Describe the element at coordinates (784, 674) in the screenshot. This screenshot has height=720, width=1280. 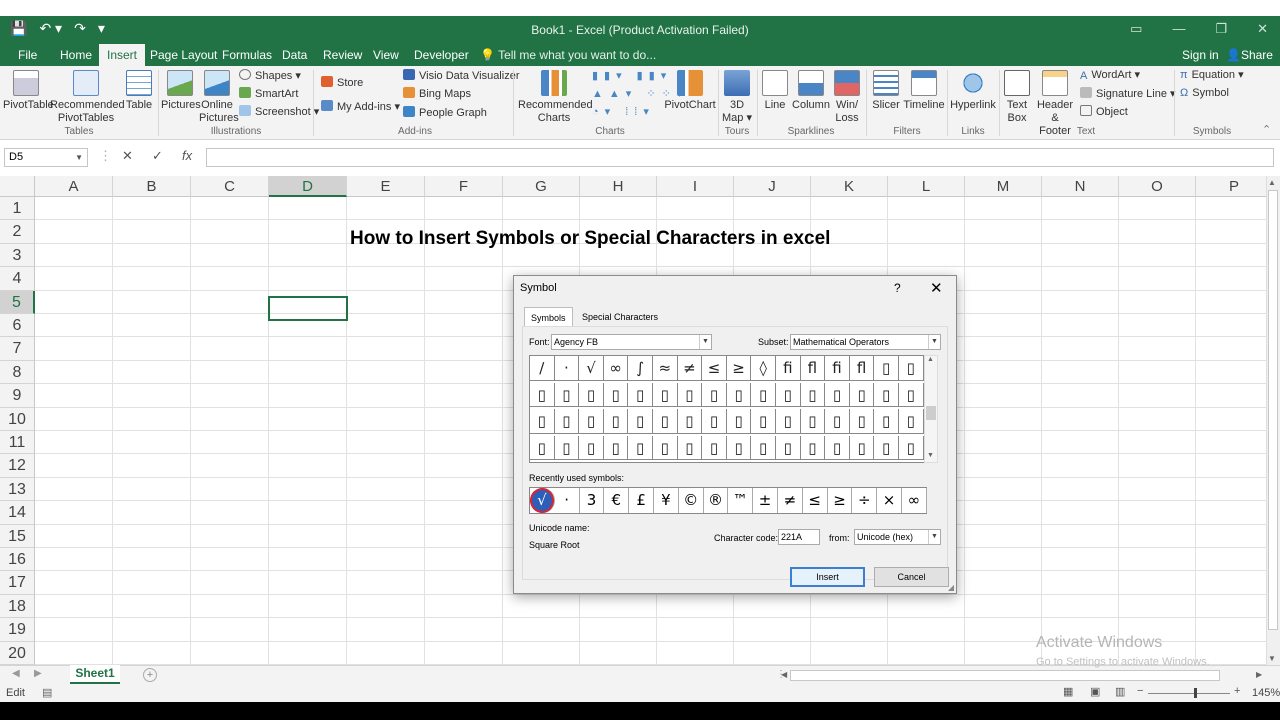
I see `scroll-left-icon: ◀` at that location.